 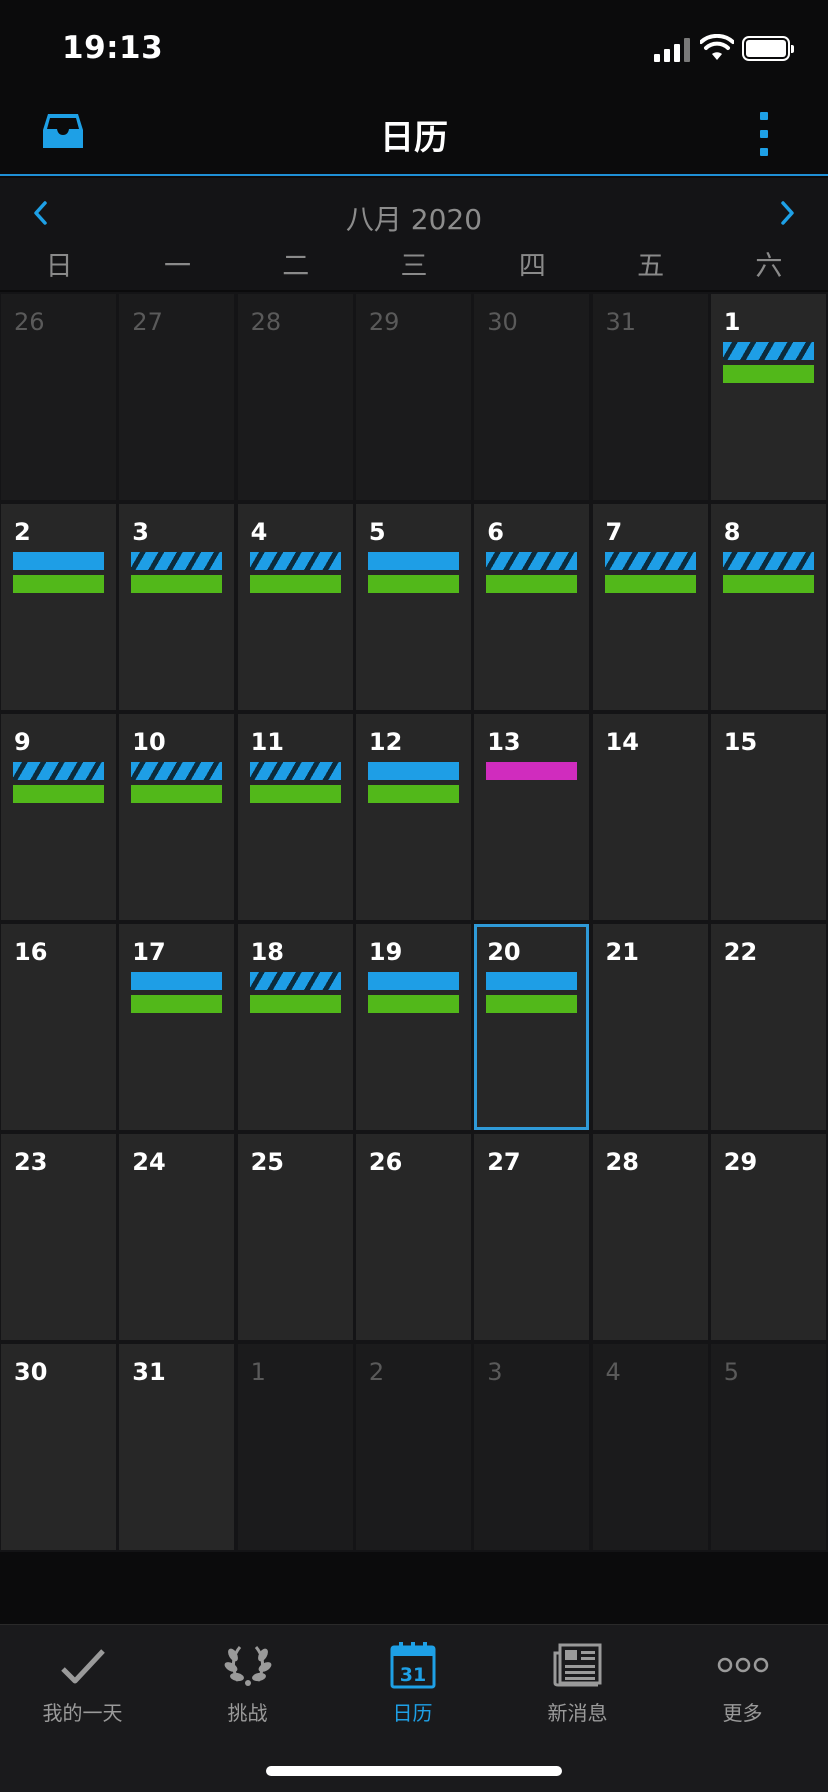 I want to click on day-cell: 14, so click(x=650, y=817).